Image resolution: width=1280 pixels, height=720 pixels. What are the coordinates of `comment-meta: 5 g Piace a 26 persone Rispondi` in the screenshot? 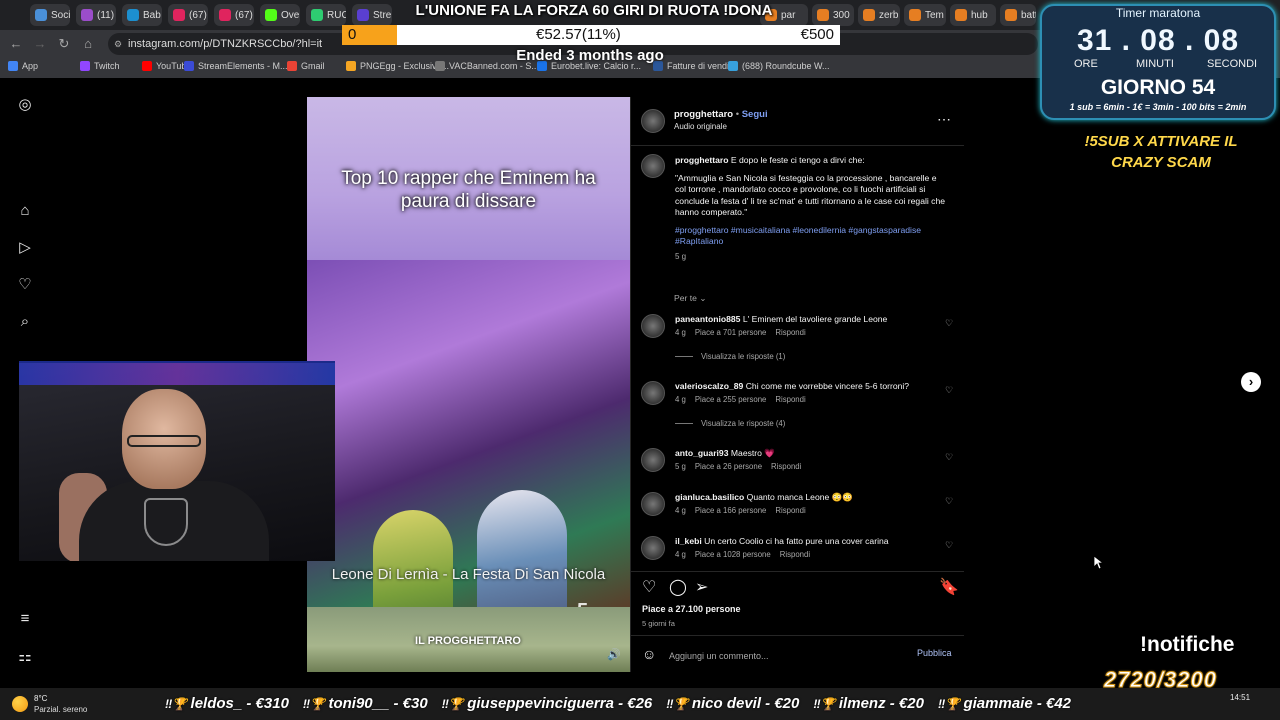 It's located at (742, 466).